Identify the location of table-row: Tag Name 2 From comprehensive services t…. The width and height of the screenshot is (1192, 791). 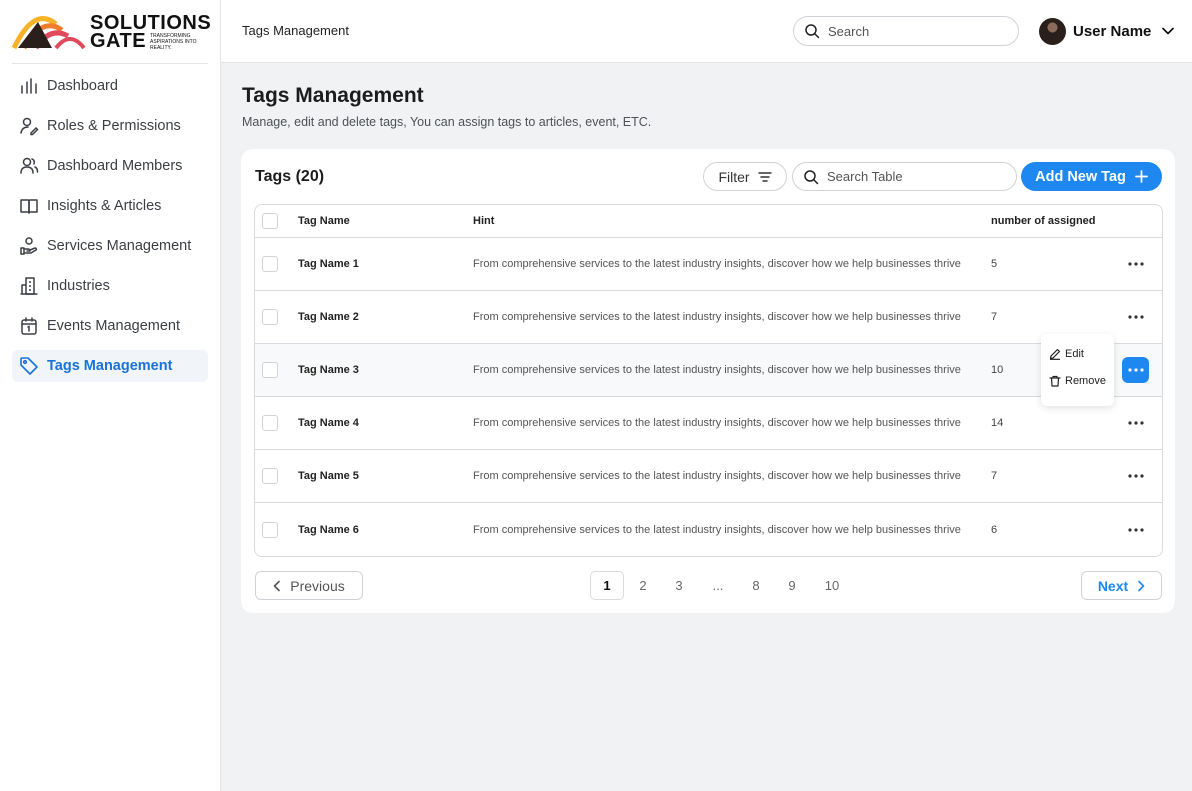
(708, 317).